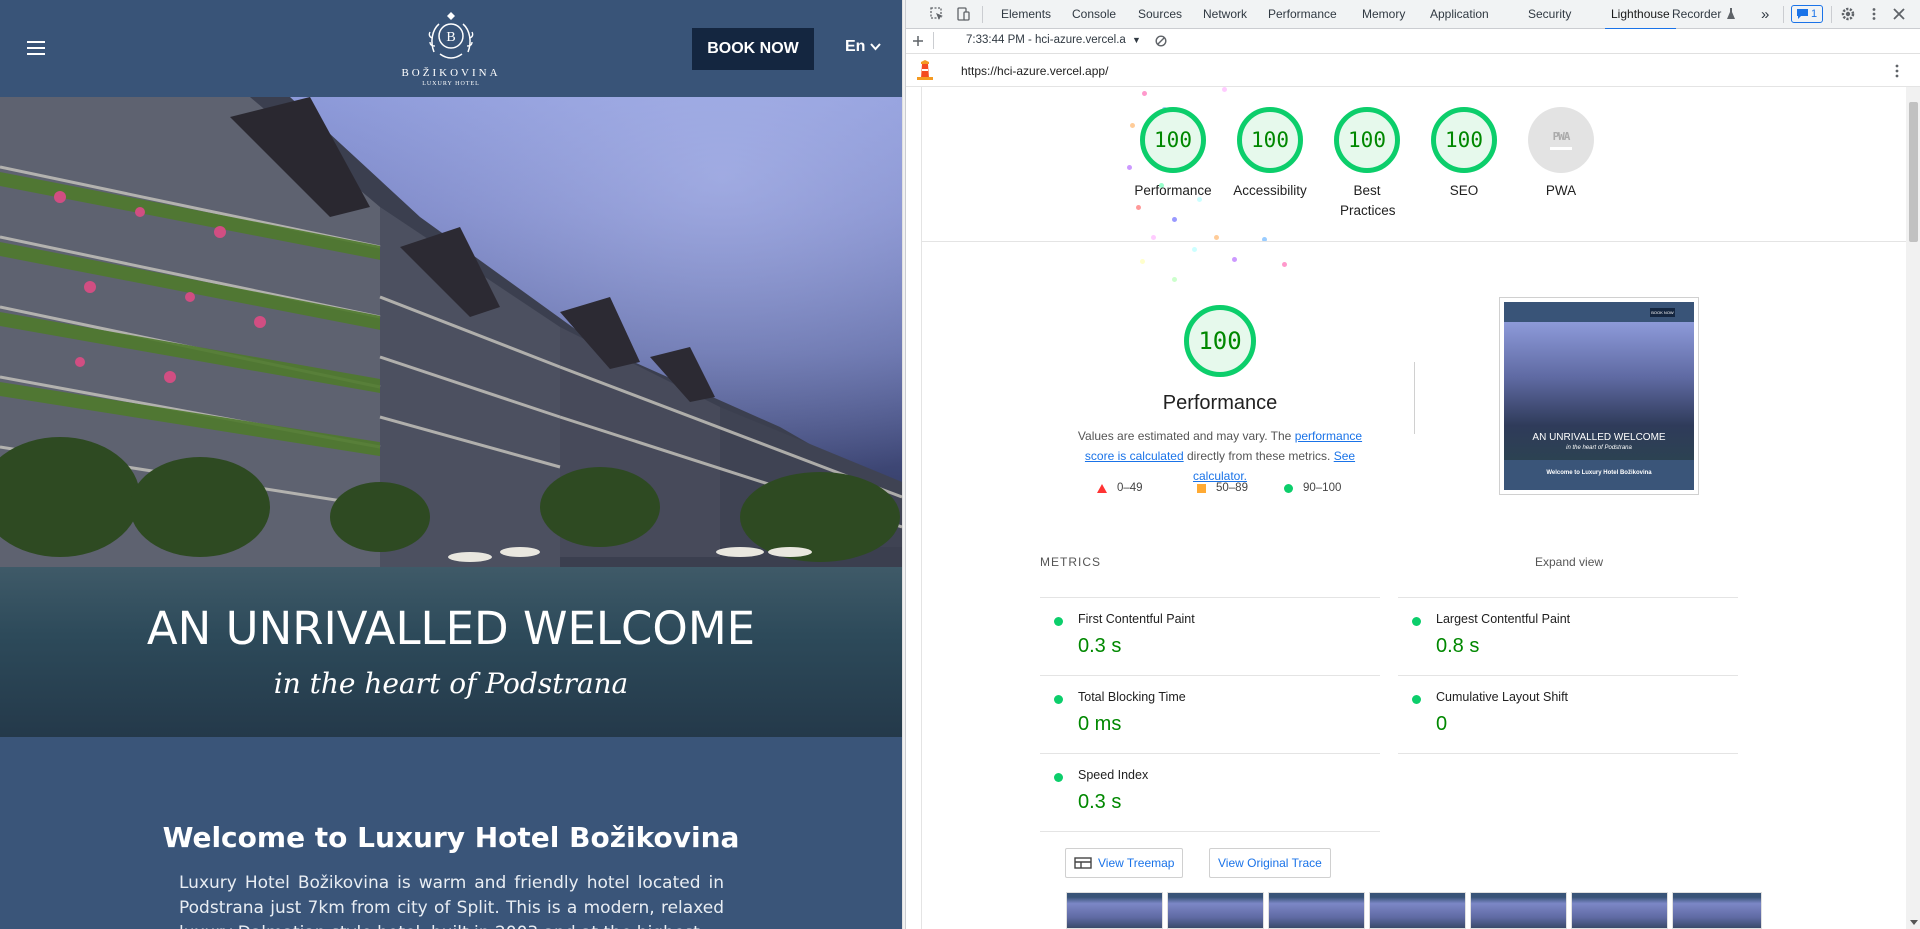 This screenshot has height=929, width=1920. Describe the element at coordinates (1464, 190) in the screenshot. I see `gauge-label: SEO` at that location.